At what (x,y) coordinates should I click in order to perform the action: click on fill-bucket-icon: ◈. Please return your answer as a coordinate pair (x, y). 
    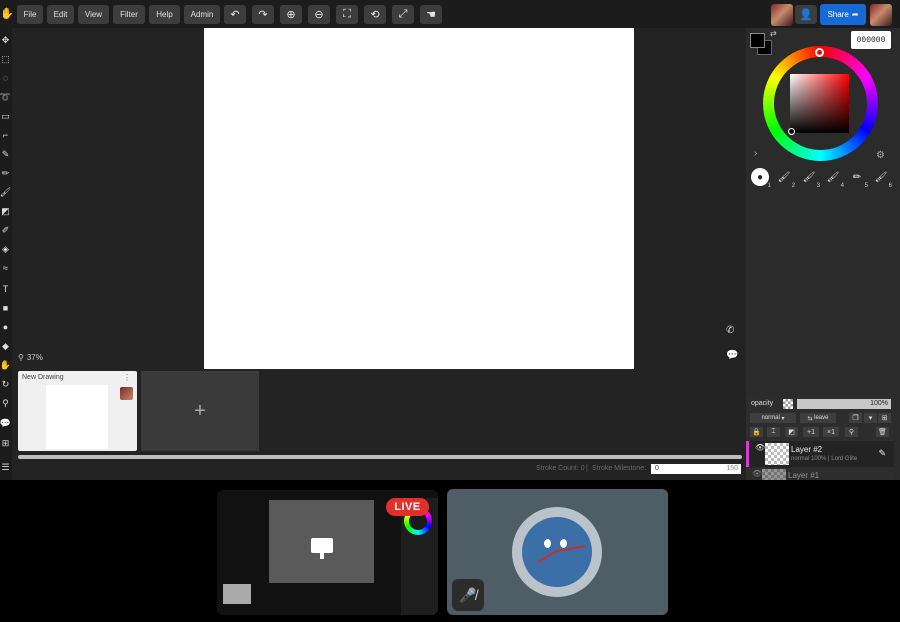
    Looking at the image, I should click on (5, 249).